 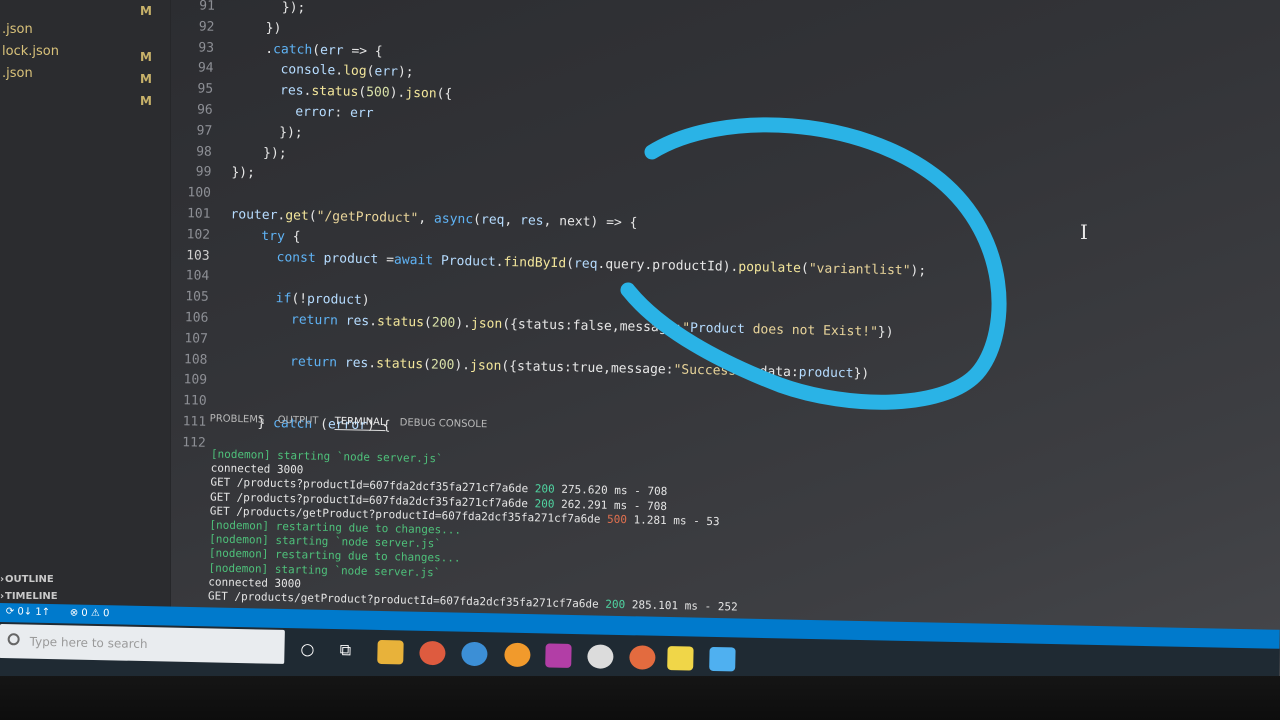 I want to click on search-icon, so click(x=13, y=639).